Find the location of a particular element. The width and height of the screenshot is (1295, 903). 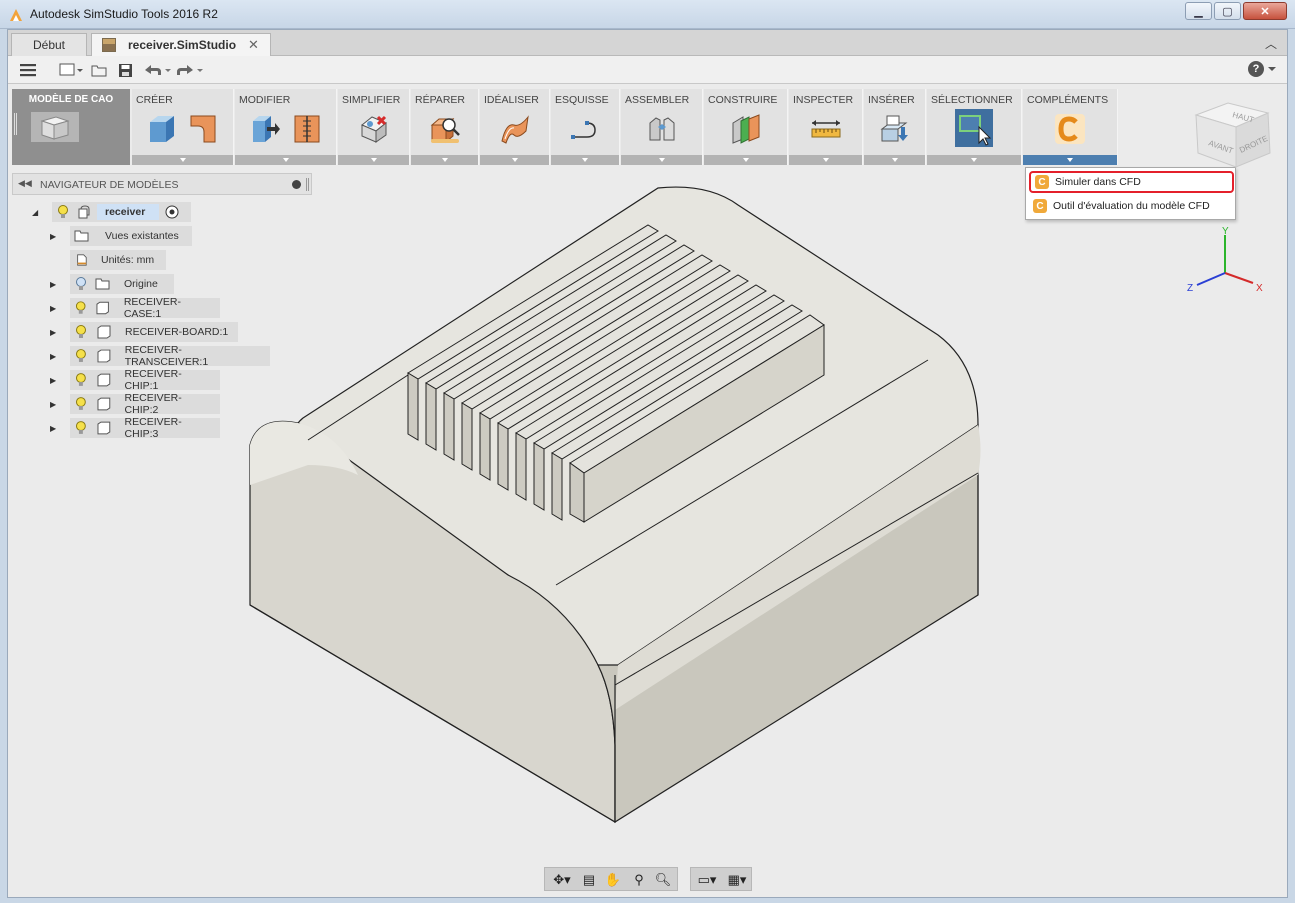

ribbon-group-inserer: INSÉRER is located at coordinates (895, 127).